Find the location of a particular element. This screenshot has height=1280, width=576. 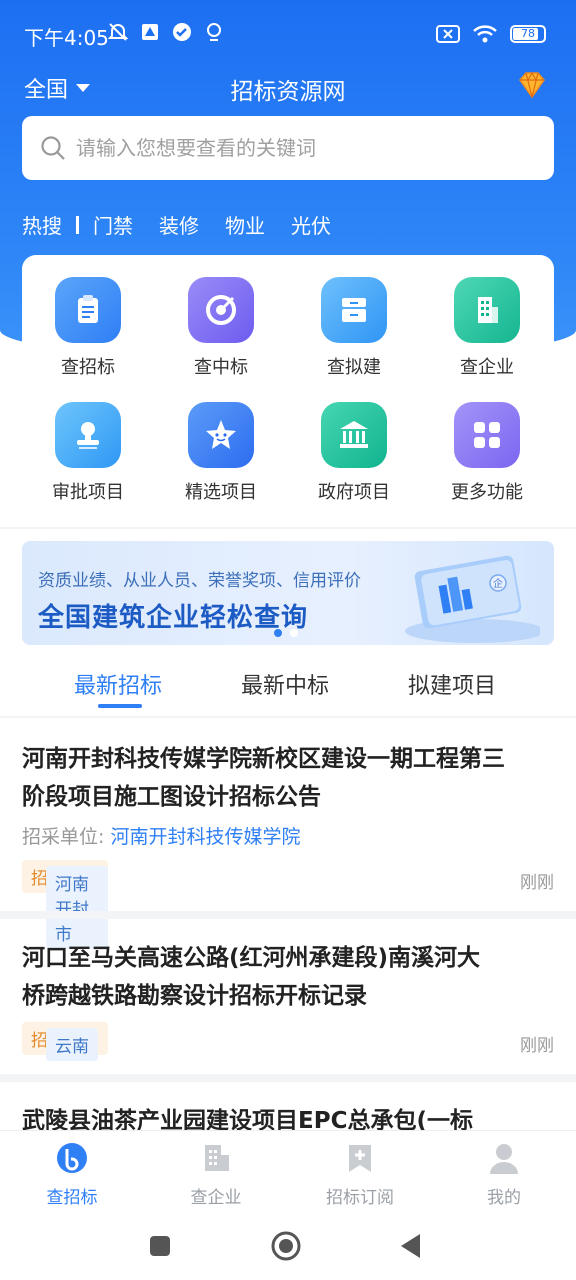

nav-label: 我的 is located at coordinates (504, 1198).